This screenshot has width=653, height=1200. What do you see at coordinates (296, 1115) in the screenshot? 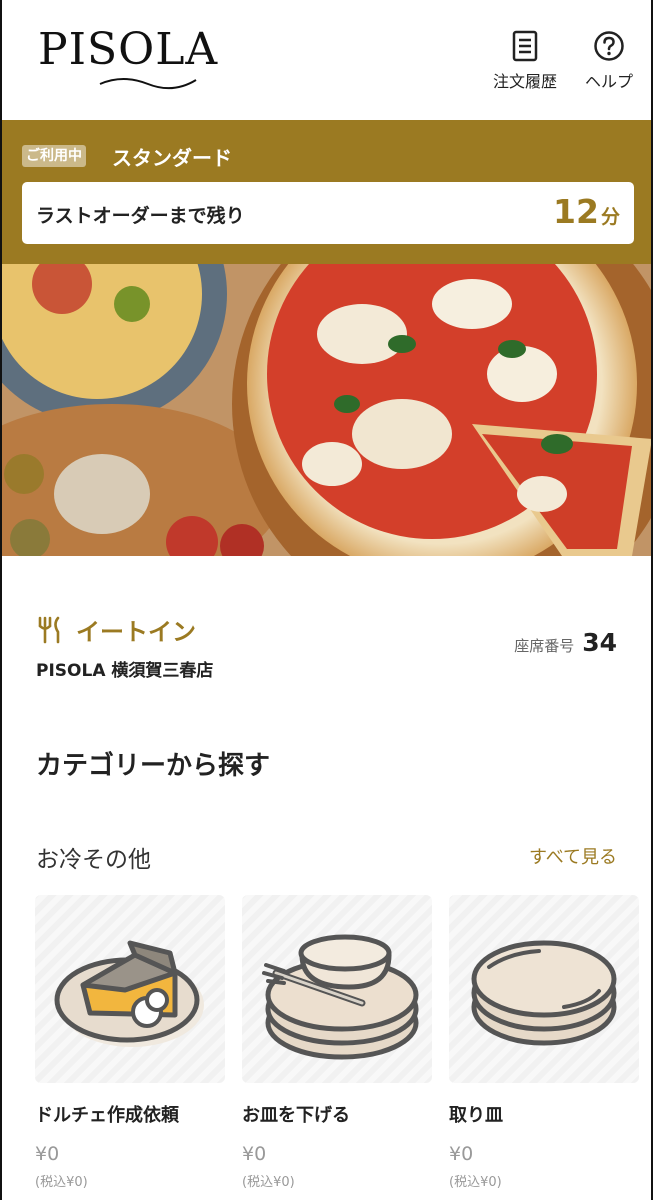
I see `product-name: お皿を下げる` at bounding box center [296, 1115].